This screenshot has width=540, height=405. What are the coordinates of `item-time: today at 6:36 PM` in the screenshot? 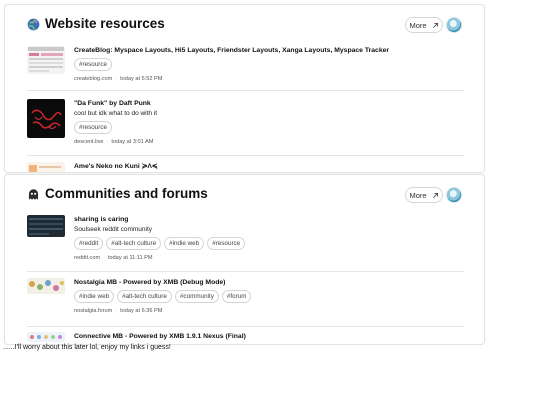 It's located at (141, 311).